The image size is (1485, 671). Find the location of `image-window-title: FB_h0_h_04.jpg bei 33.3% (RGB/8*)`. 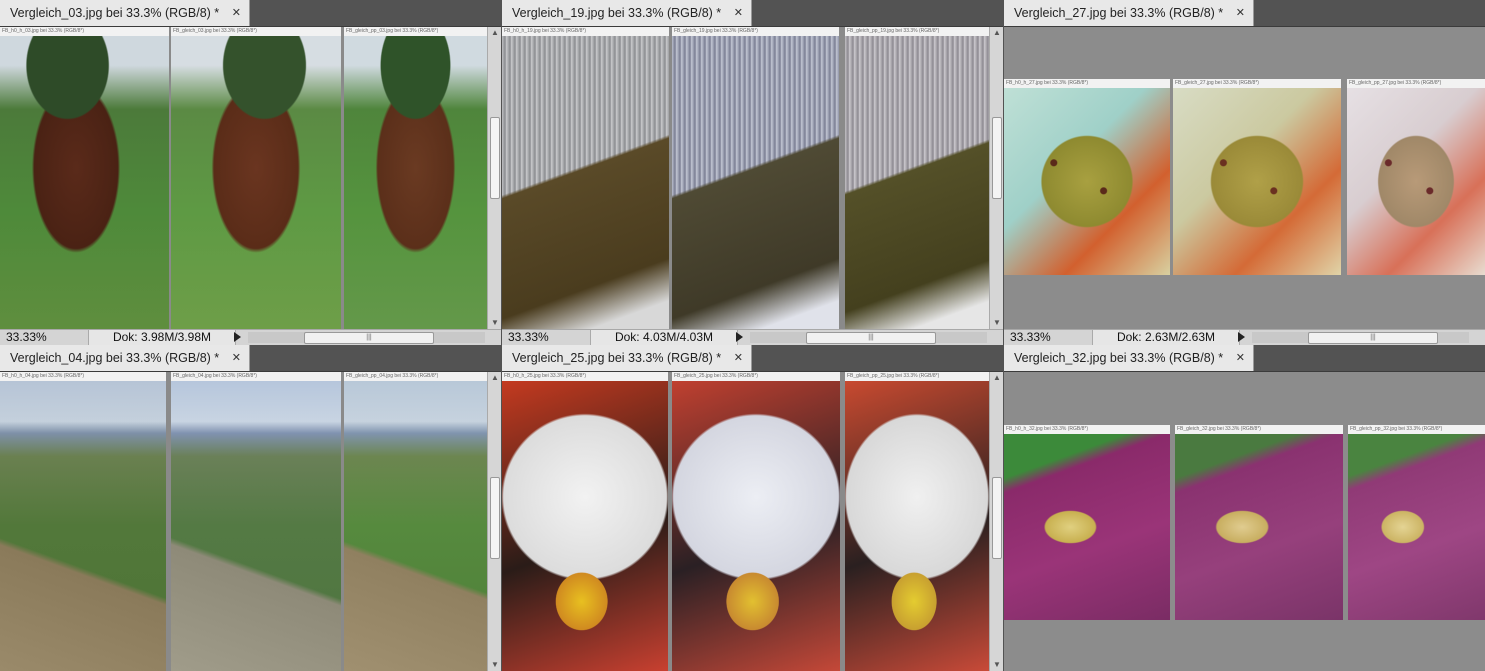

image-window-title: FB_h0_h_04.jpg bei 33.3% (RGB/8*) is located at coordinates (83, 376).